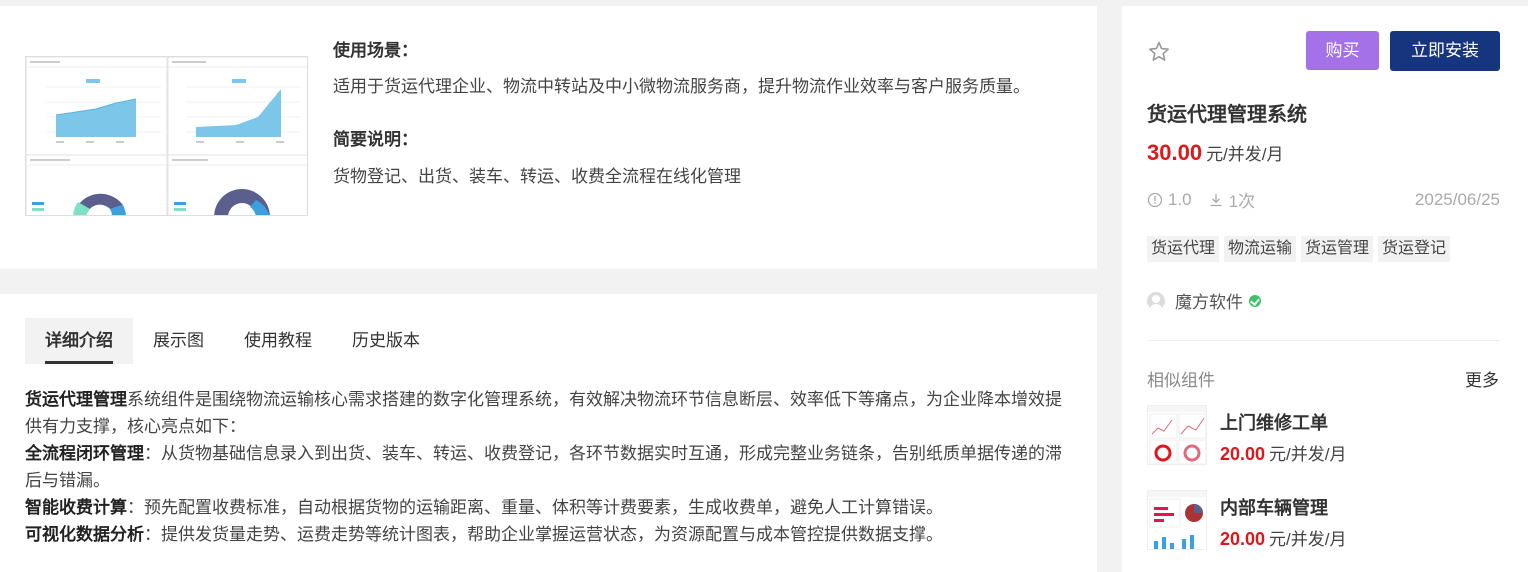 Image resolution: width=1528 pixels, height=572 pixels. What do you see at coordinates (1323, 199) in the screenshot?
I see `product-meta: 1.0 1次 2025/06/25` at bounding box center [1323, 199].